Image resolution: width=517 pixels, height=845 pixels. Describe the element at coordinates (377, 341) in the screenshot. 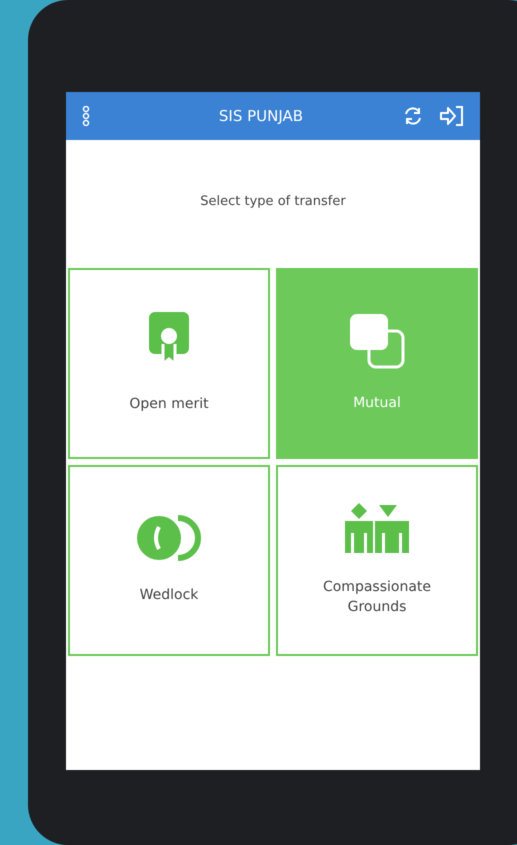

I see `overlapping-squares-icon` at that location.